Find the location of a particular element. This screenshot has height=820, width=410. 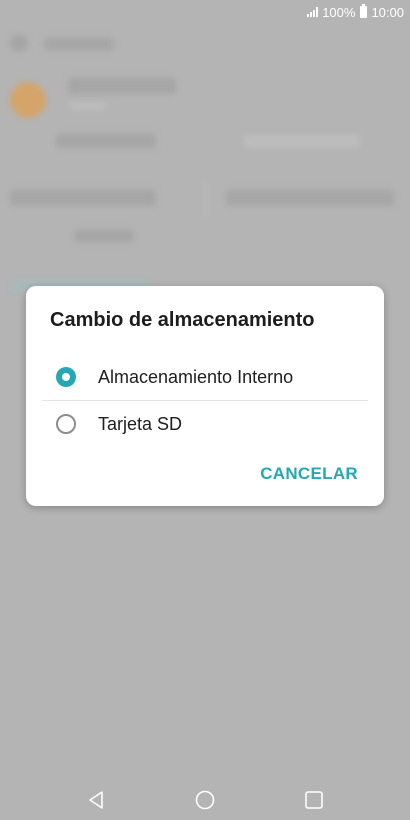

back-icon is located at coordinates (96, 800).